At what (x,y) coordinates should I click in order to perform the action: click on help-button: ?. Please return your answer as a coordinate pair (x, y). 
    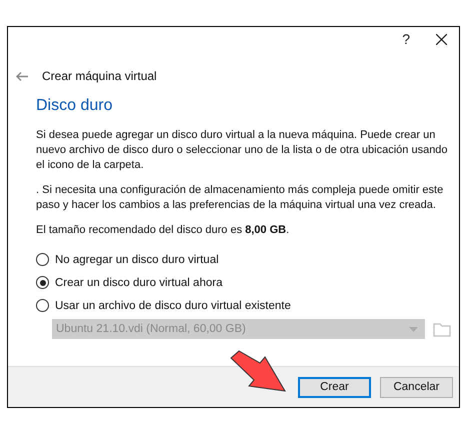
    Looking at the image, I should click on (406, 39).